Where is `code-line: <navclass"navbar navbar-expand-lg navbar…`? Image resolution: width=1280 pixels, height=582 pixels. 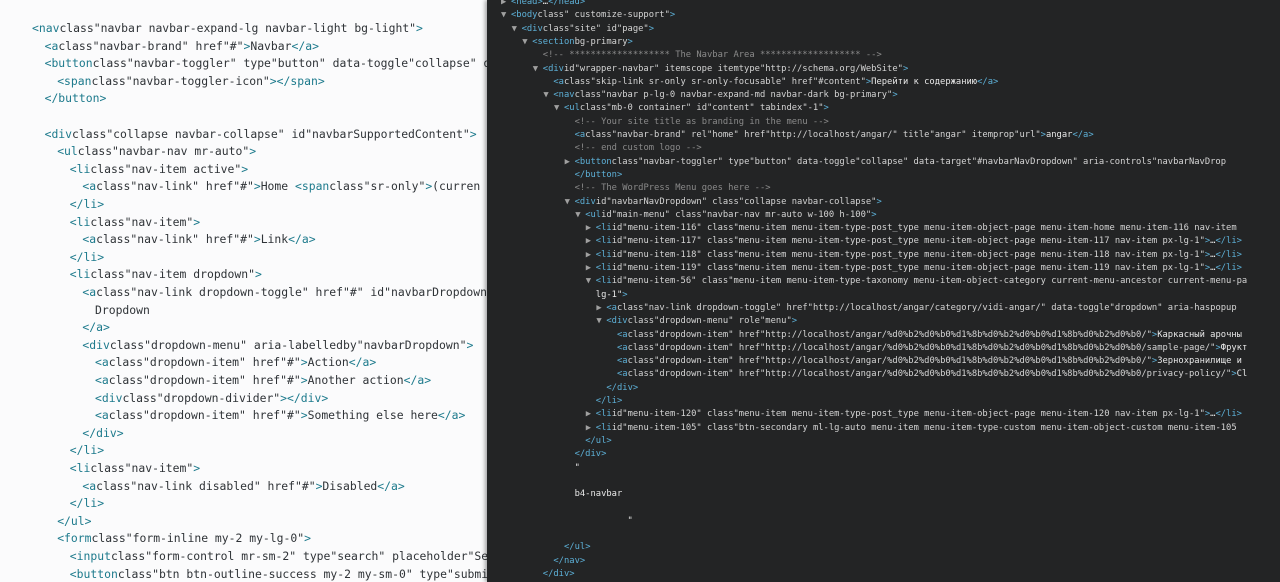
code-line: <navclass"navbar navbar-expand-lg navbar… is located at coordinates (227, 28).